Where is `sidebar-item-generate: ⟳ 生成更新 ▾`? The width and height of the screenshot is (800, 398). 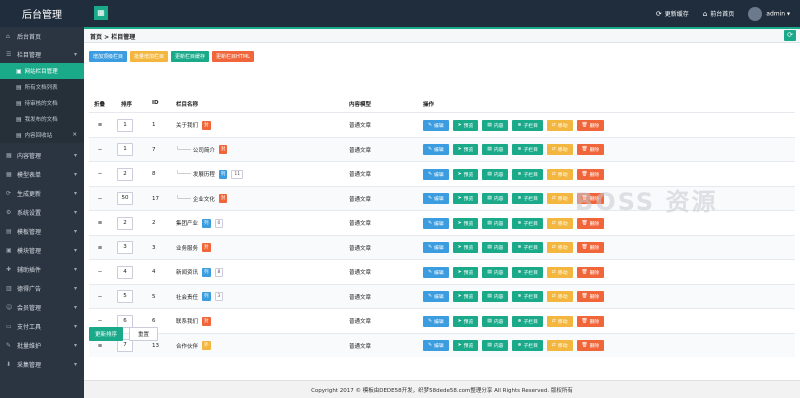
sidebar-item-generate: ⟳ 生成更新 ▾ is located at coordinates (42, 193).